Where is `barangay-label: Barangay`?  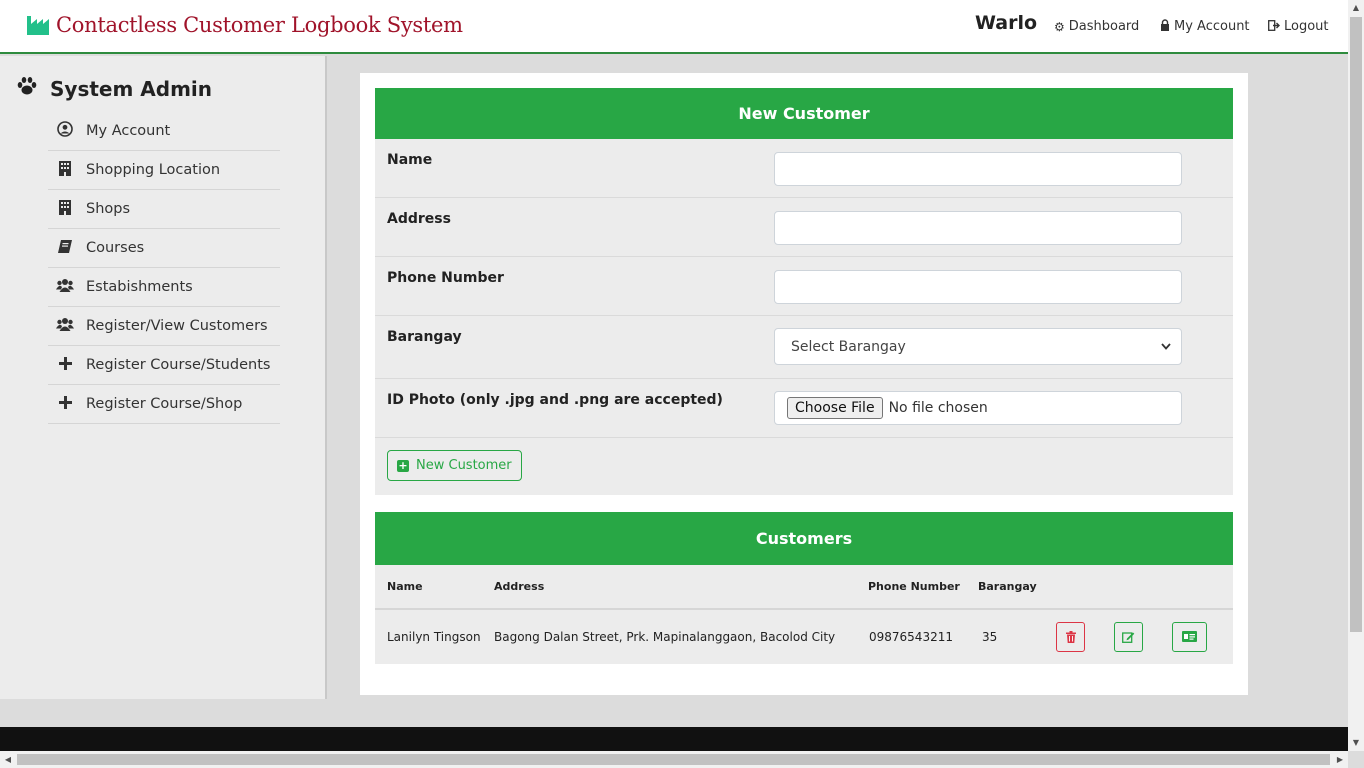 barangay-label: Barangay is located at coordinates (424, 337).